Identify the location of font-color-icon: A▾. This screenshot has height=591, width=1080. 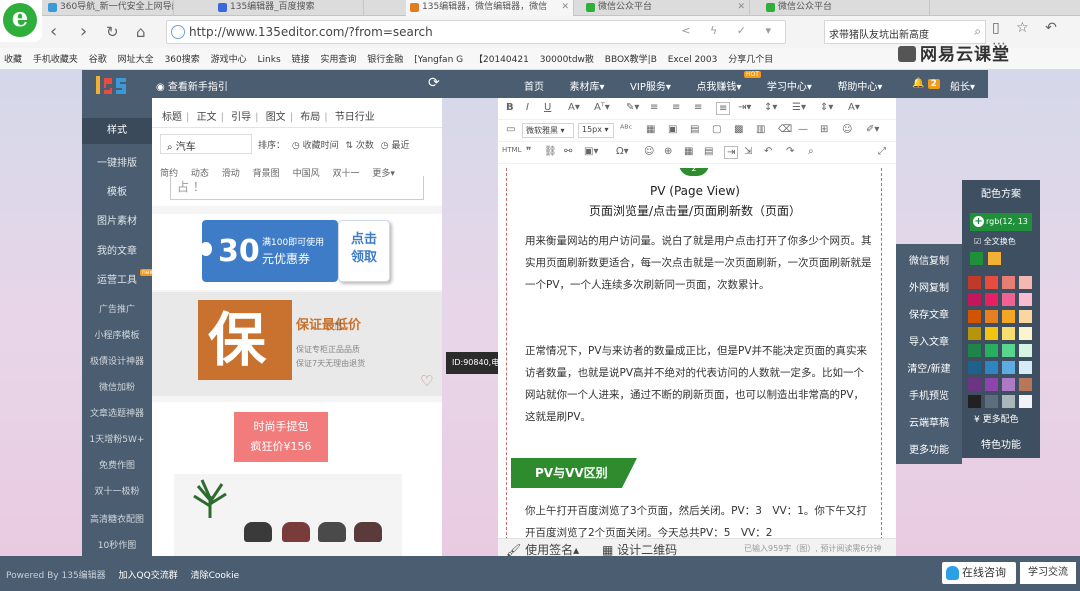
(574, 107).